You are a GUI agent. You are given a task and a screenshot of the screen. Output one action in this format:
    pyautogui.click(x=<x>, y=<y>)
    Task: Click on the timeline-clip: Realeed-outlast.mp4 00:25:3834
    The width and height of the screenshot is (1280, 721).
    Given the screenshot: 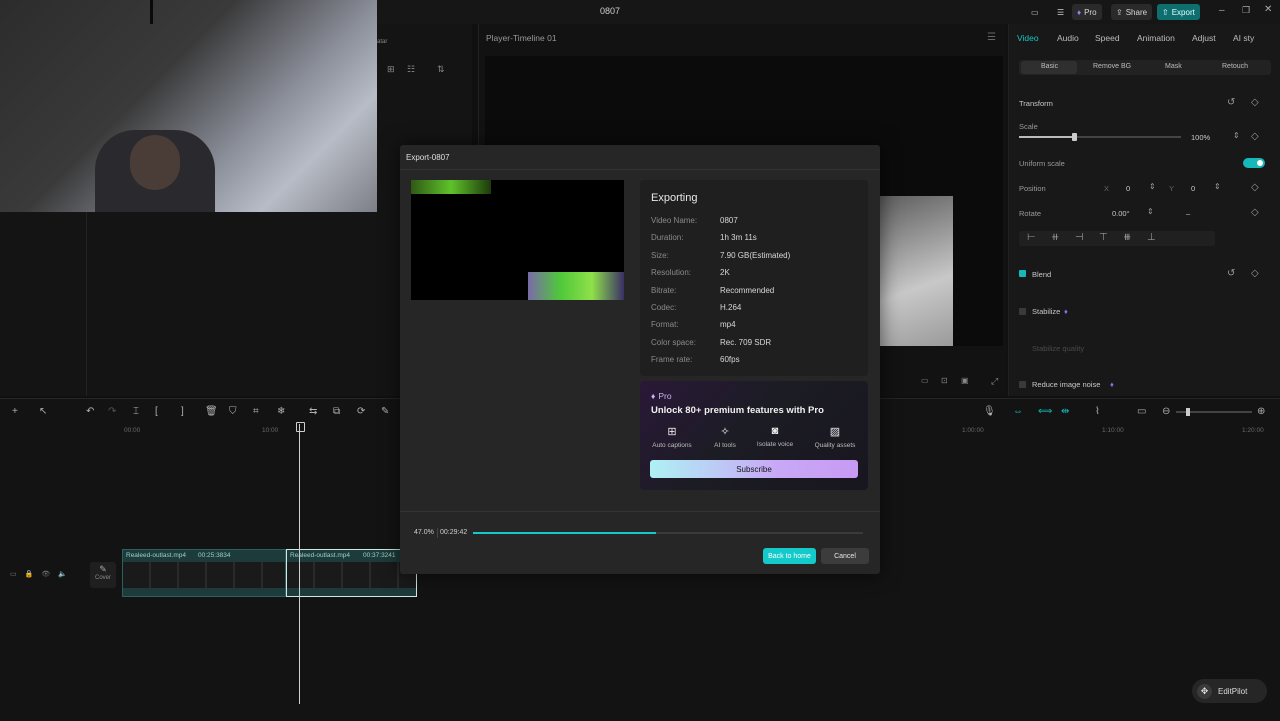 What is the action you would take?
    pyautogui.click(x=204, y=573)
    